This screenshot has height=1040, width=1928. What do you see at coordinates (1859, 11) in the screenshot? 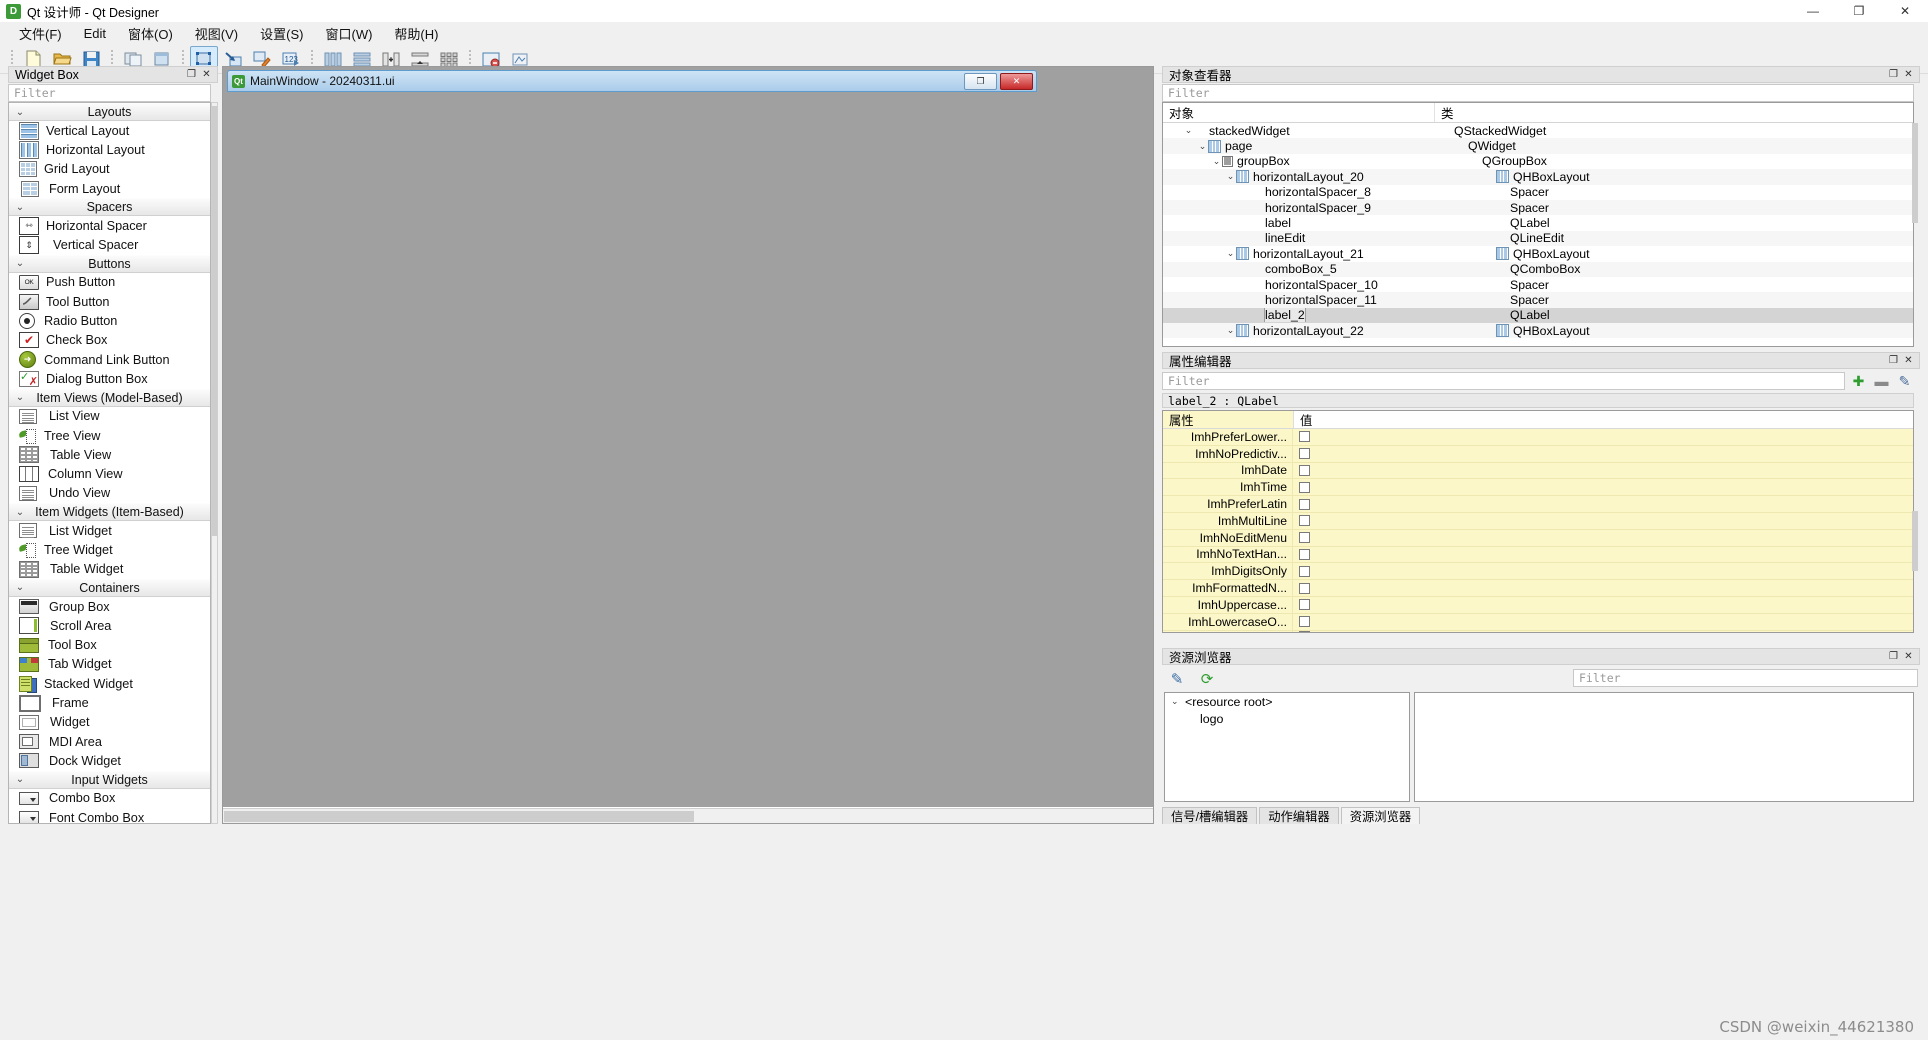
I see `maximize-button: ❐` at bounding box center [1859, 11].